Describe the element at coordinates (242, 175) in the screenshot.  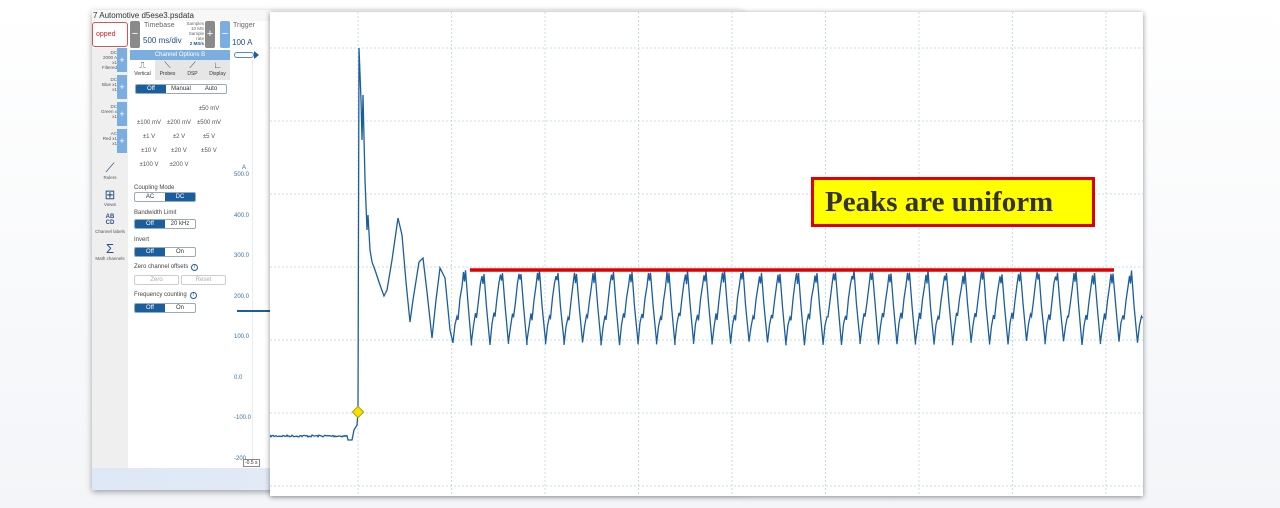
I see `y-tick-label: 500.0` at that location.